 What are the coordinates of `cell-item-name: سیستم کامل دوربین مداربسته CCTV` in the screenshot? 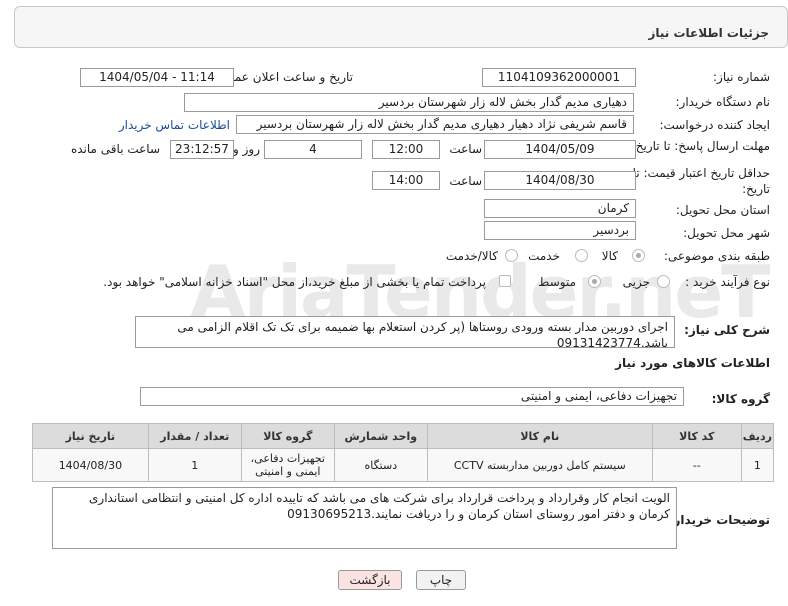 It's located at (539, 465).